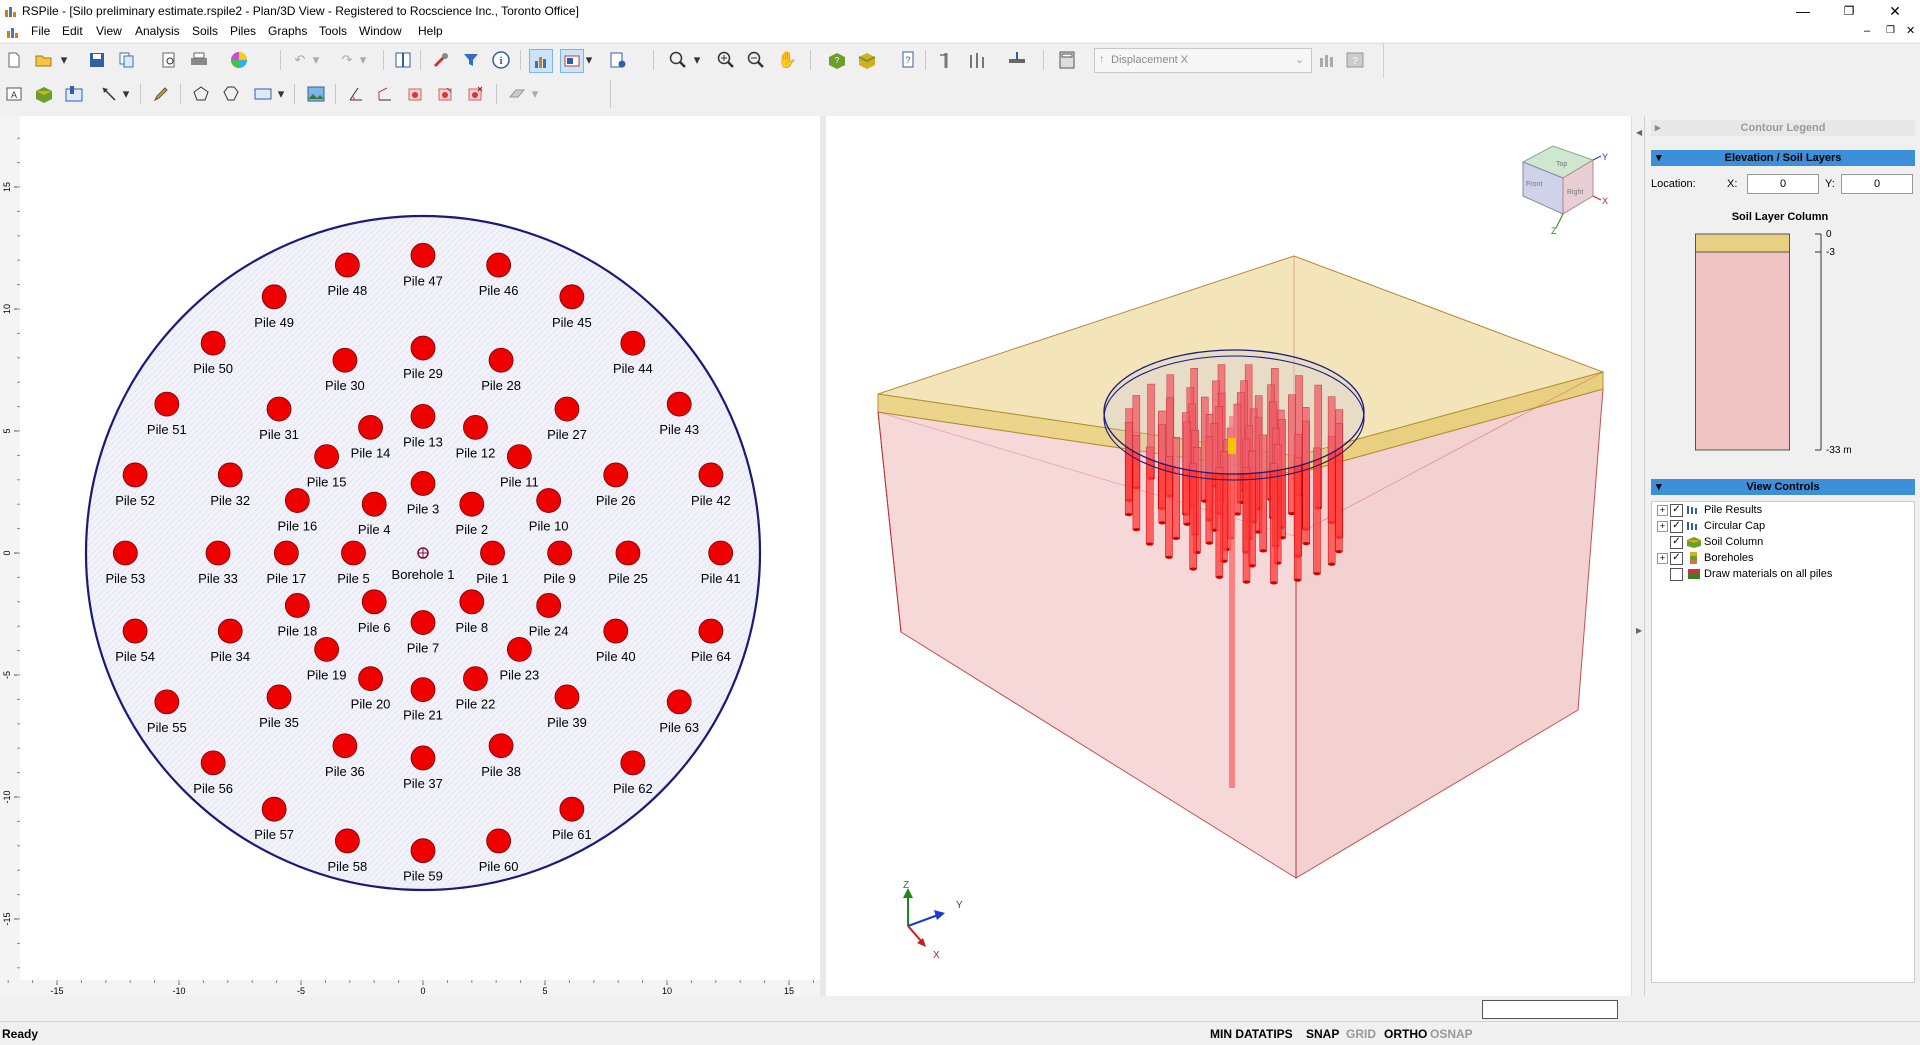 The height and width of the screenshot is (1045, 1920). I want to click on view-cube: Top Front Right Y X Z, so click(1564, 190).